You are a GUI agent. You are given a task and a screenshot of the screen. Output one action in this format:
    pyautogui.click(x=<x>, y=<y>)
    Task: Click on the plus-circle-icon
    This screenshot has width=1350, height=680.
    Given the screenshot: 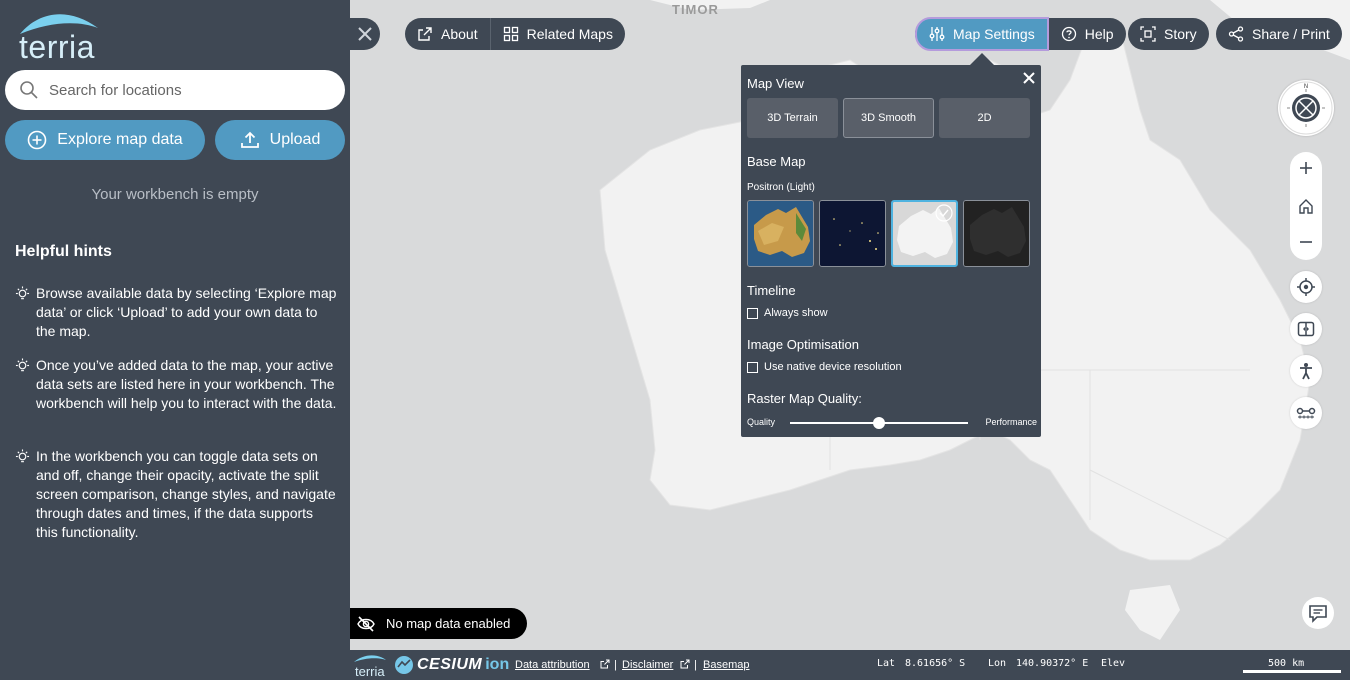 What is the action you would take?
    pyautogui.click(x=37, y=140)
    